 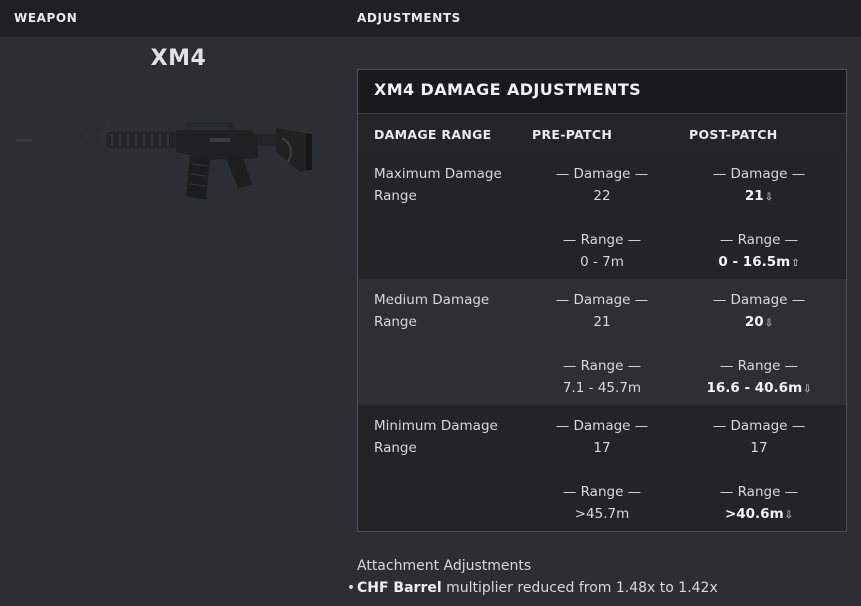 What do you see at coordinates (733, 134) in the screenshot?
I see `column-header-post-patch: POST-PATCH` at bounding box center [733, 134].